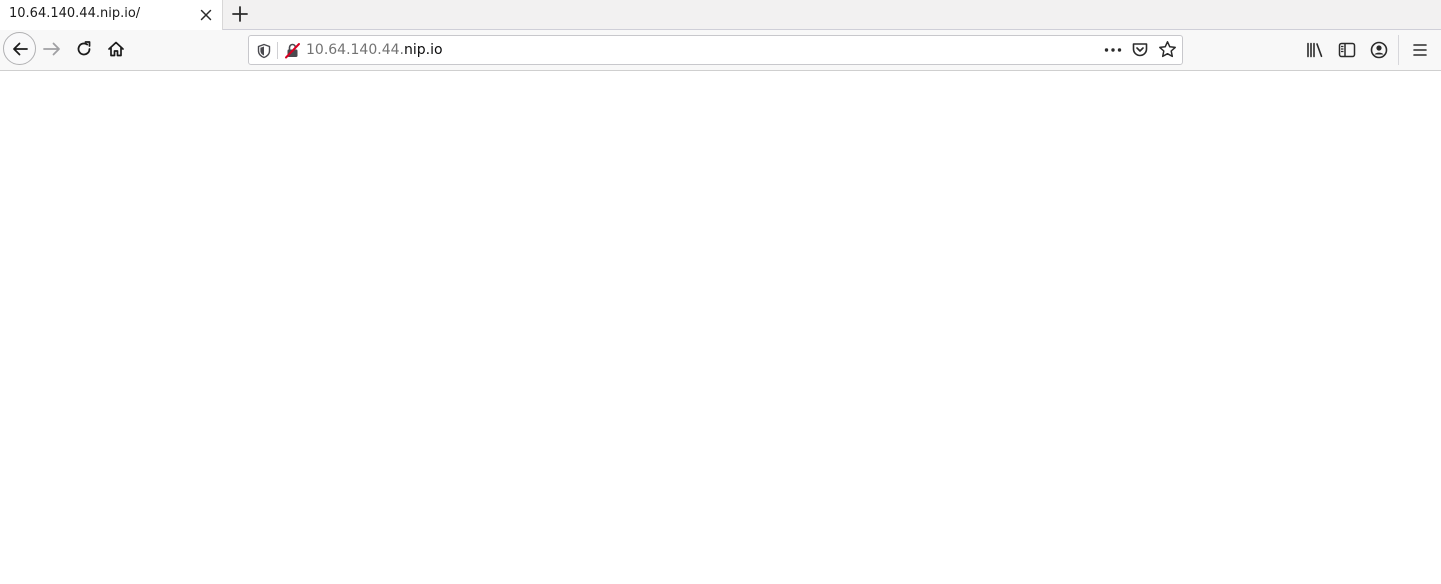 Image resolution: width=1441 pixels, height=584 pixels. What do you see at coordinates (75, 13) in the screenshot?
I see `tab-title: 10.64.140.44.nip.io/` at bounding box center [75, 13].